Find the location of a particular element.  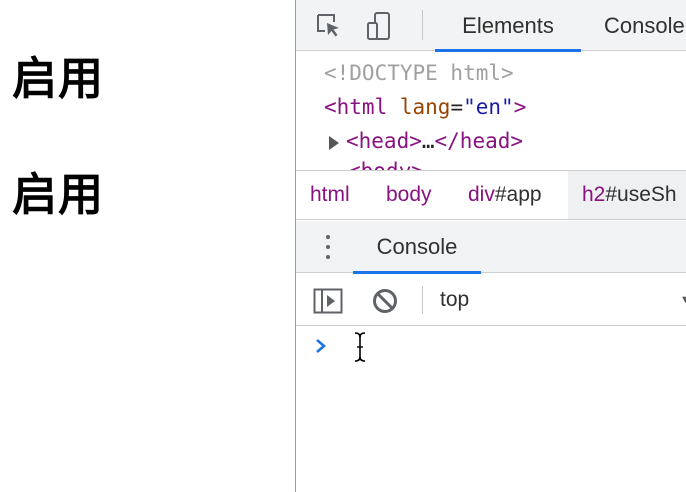

heading-enable-1: 启用 is located at coordinates (58, 78).